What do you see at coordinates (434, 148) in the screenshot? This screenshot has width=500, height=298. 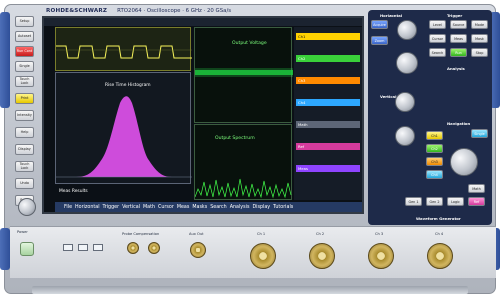 I see `ch2-button: Ch2` at bounding box center [434, 148].